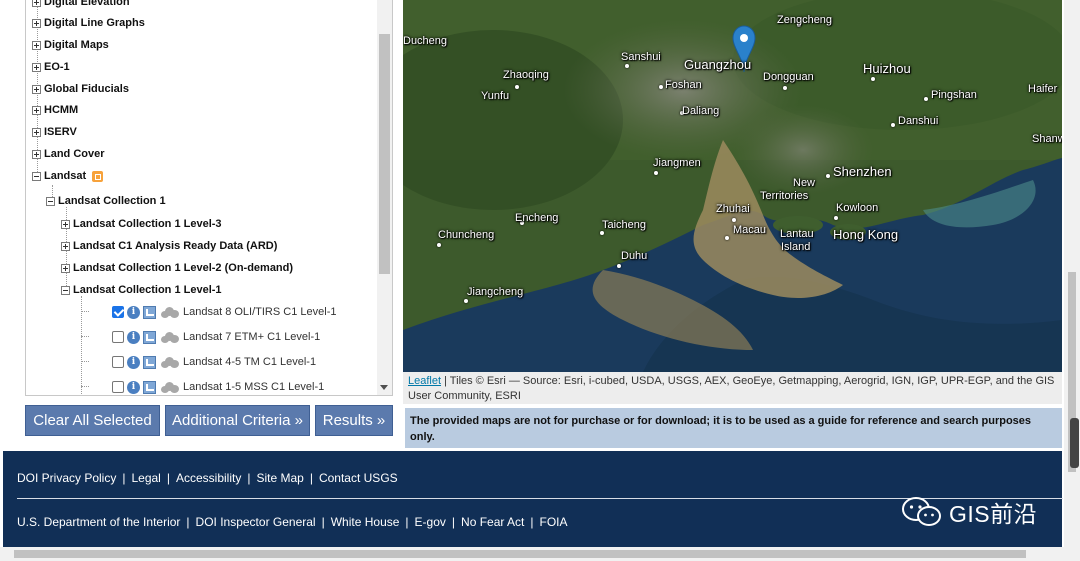 The width and height of the screenshot is (1080, 561). I want to click on tree-node-c1-ard: Landsat C1 Analysis Ready Data (ARD), so click(169, 246).